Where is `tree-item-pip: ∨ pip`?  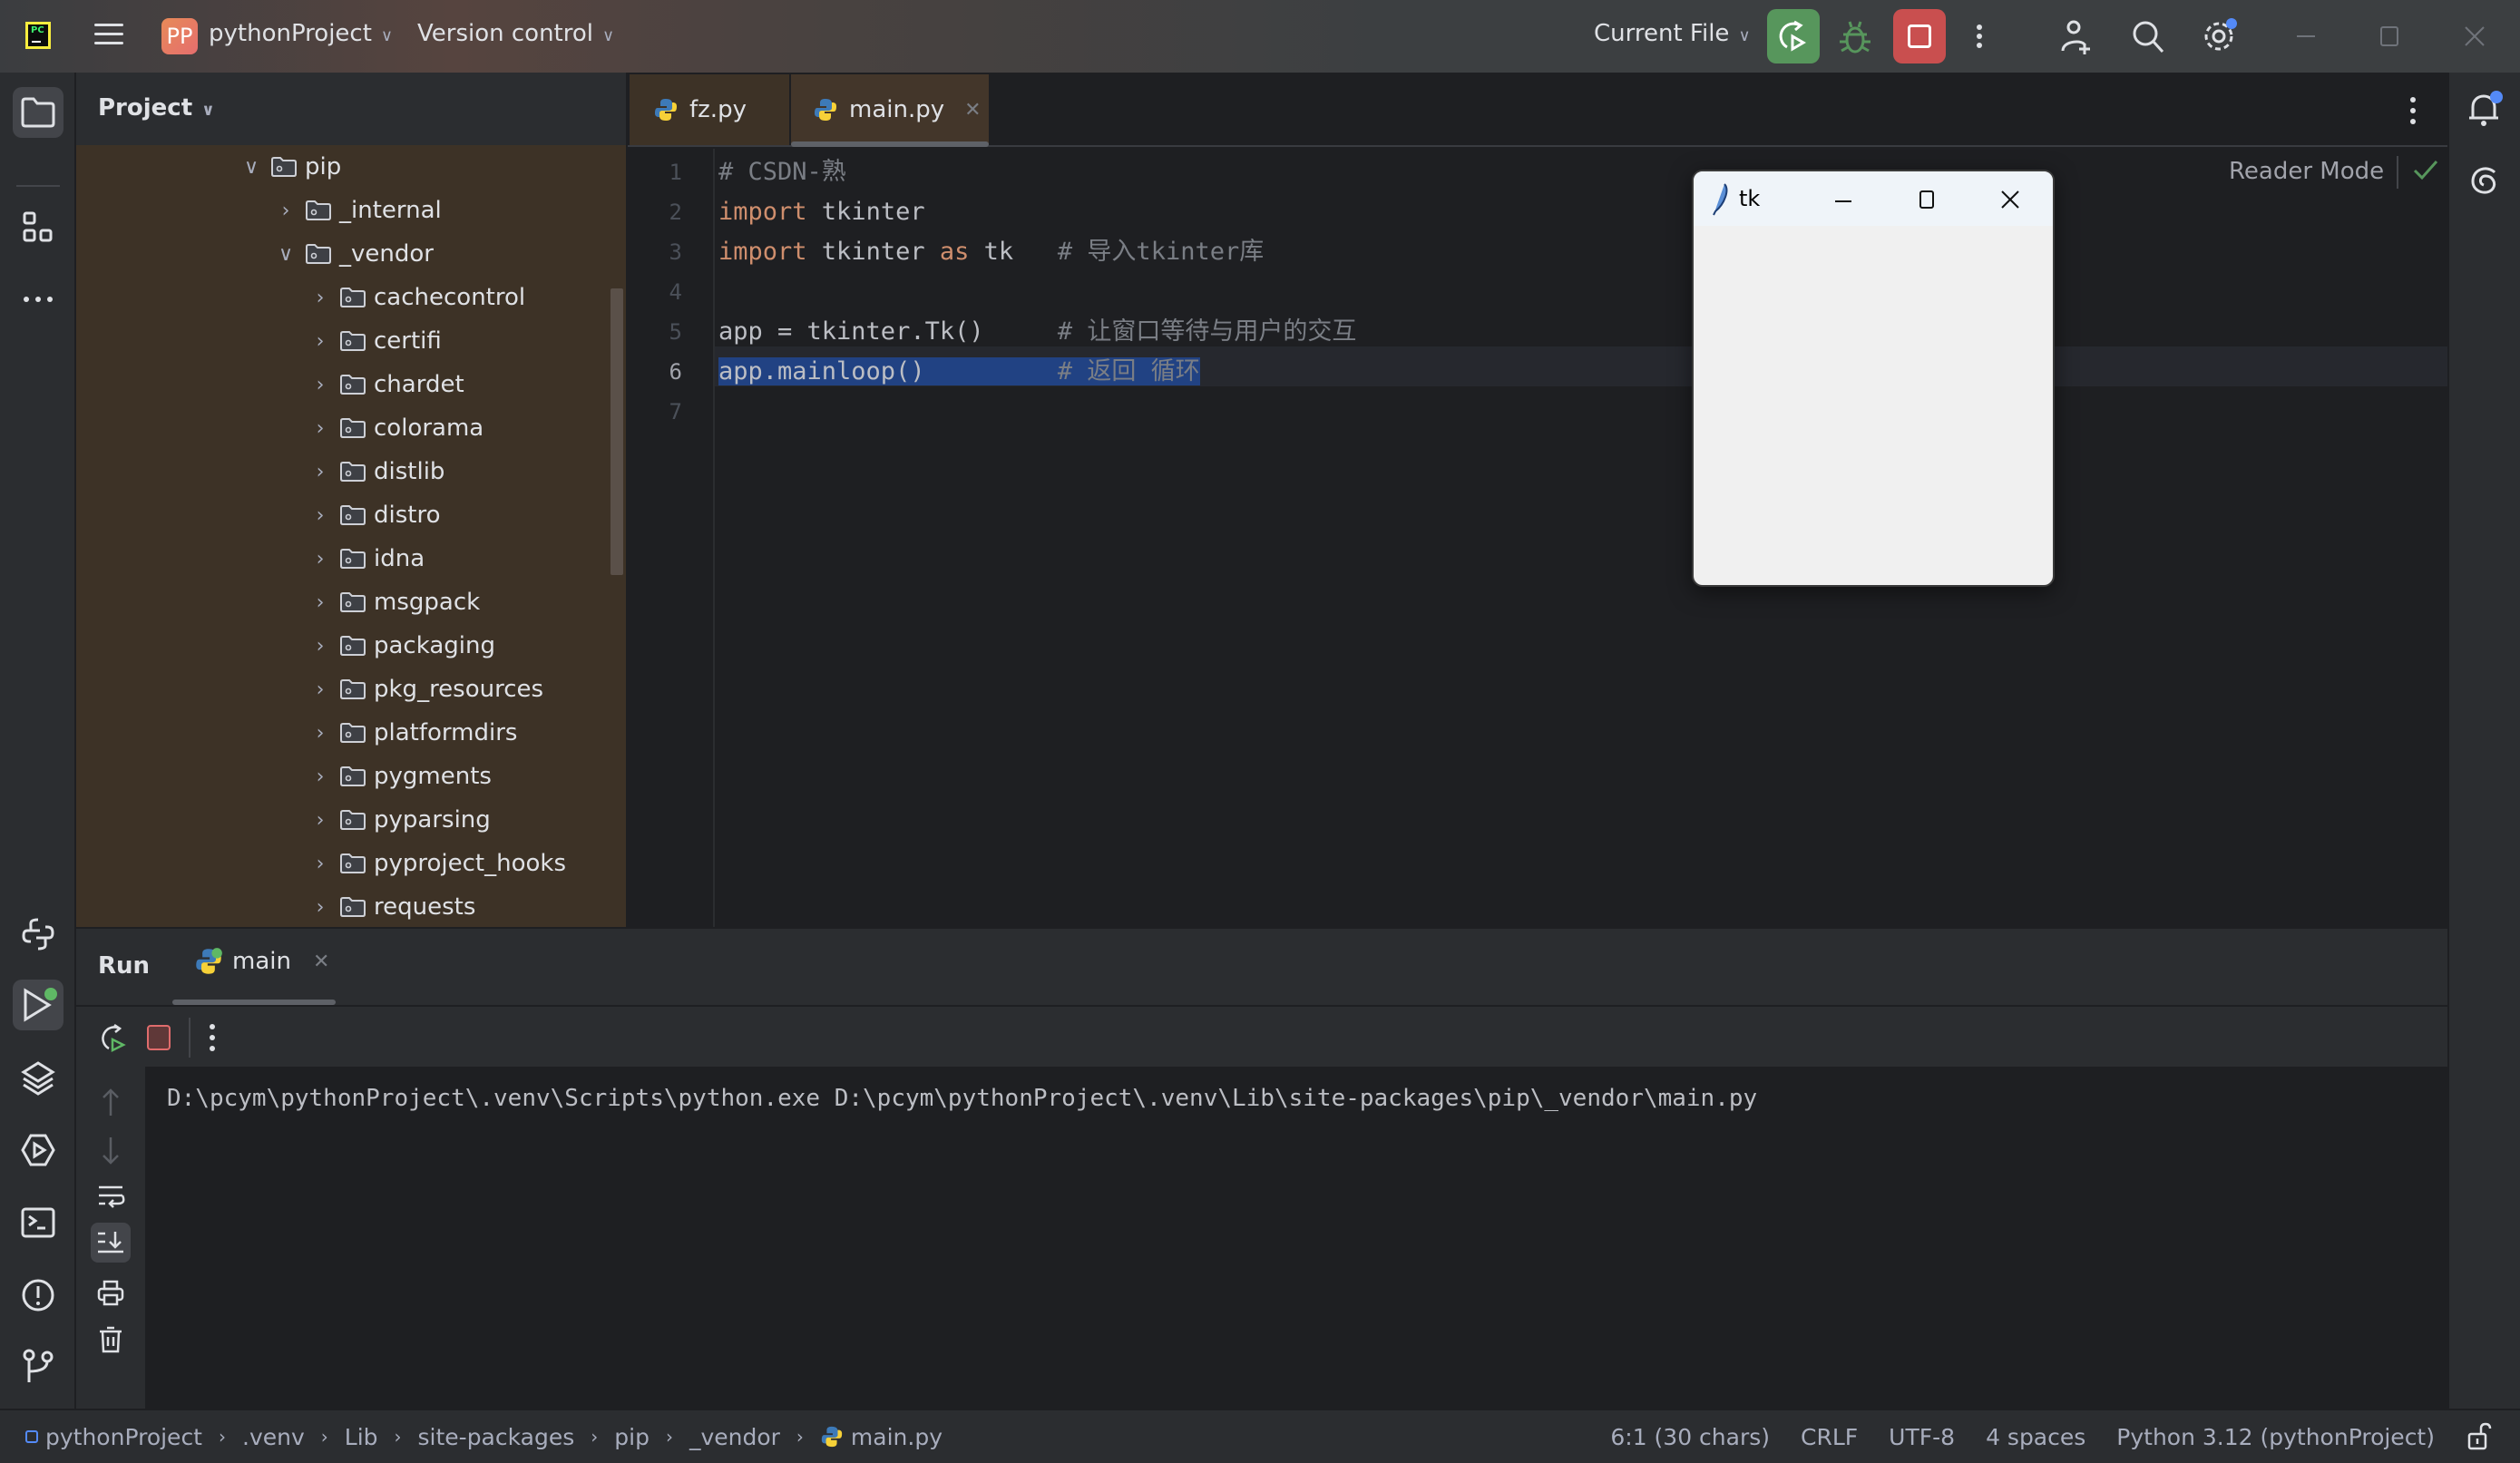 tree-item-pip: ∨ pip is located at coordinates (289, 167).